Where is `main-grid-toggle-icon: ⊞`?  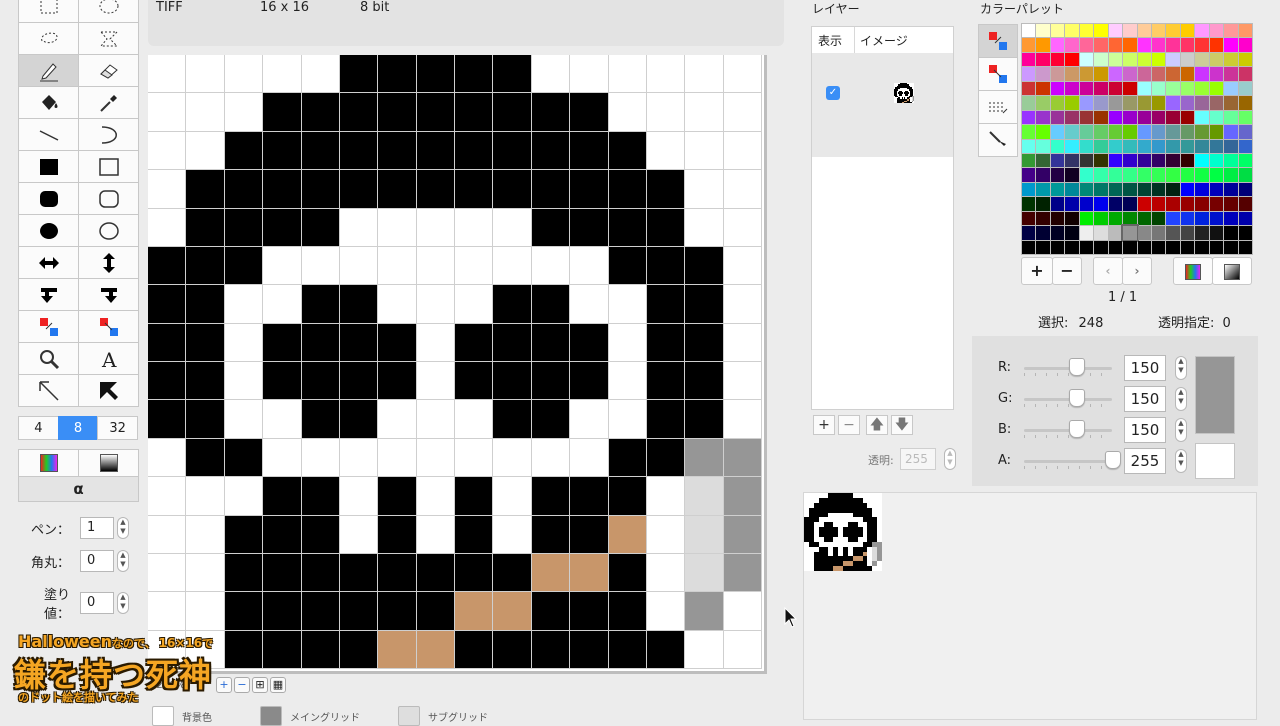
main-grid-toggle-icon: ⊞ is located at coordinates (260, 685).